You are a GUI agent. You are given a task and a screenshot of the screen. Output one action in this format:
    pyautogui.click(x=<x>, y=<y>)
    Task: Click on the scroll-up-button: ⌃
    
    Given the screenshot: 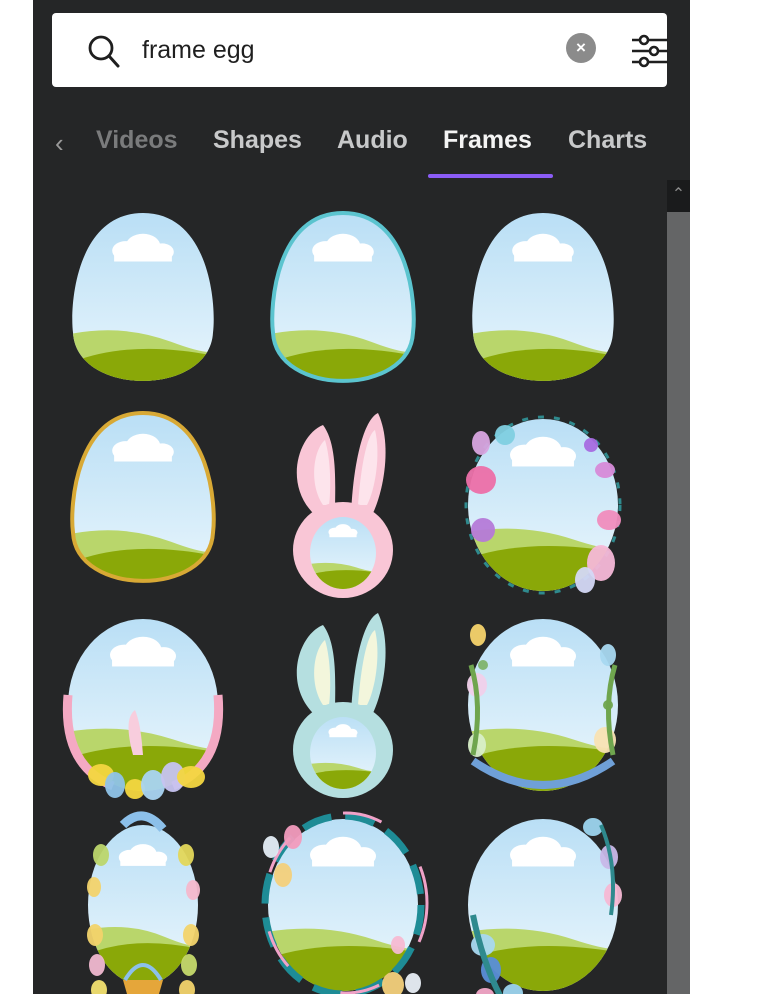 What is the action you would take?
    pyautogui.click(x=678, y=195)
    